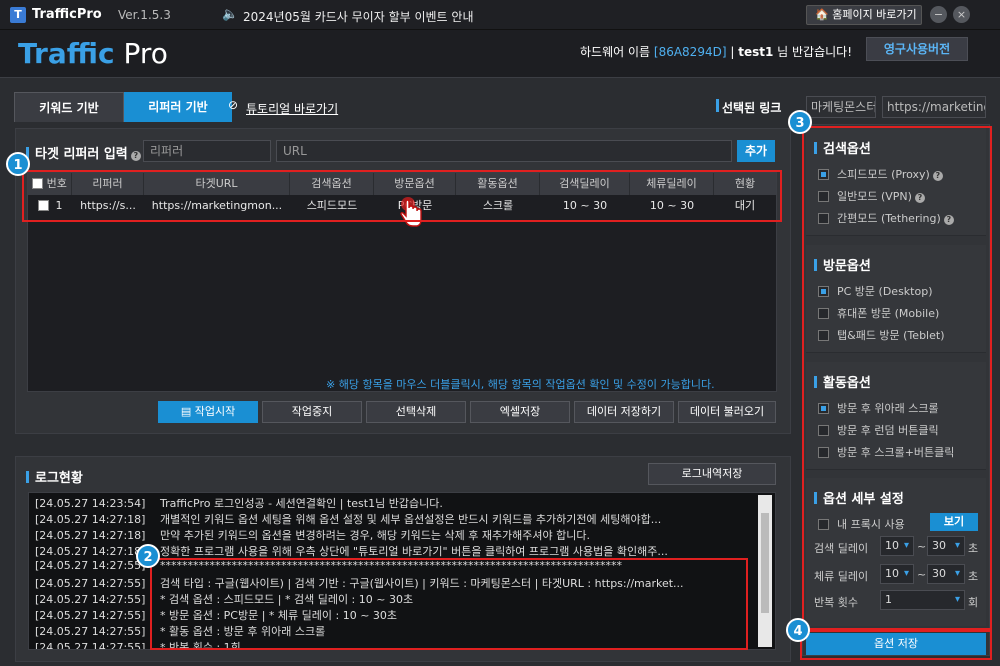 Image resolution: width=1000 pixels, height=666 pixels. What do you see at coordinates (207, 151) in the screenshot?
I see `referrer-input: 리퍼러` at bounding box center [207, 151].